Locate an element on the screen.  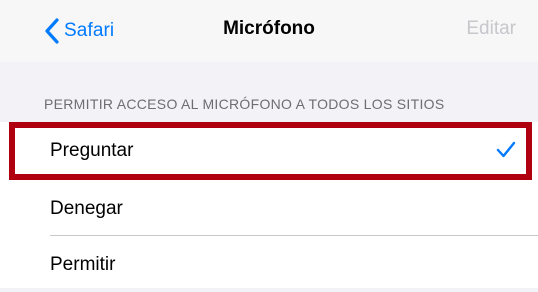
option-label: Permitir is located at coordinates (83, 264).